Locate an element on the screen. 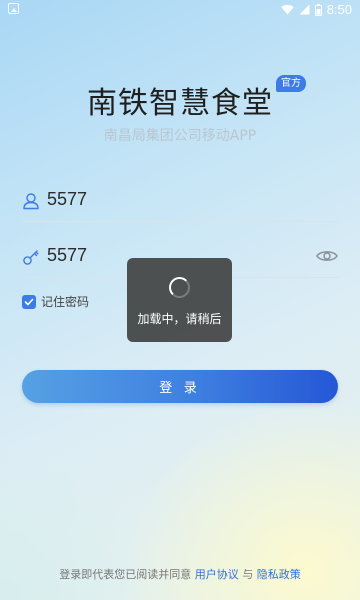  agreement-prefix: 登录即代表您已阅读并同意 is located at coordinates (127, 574).